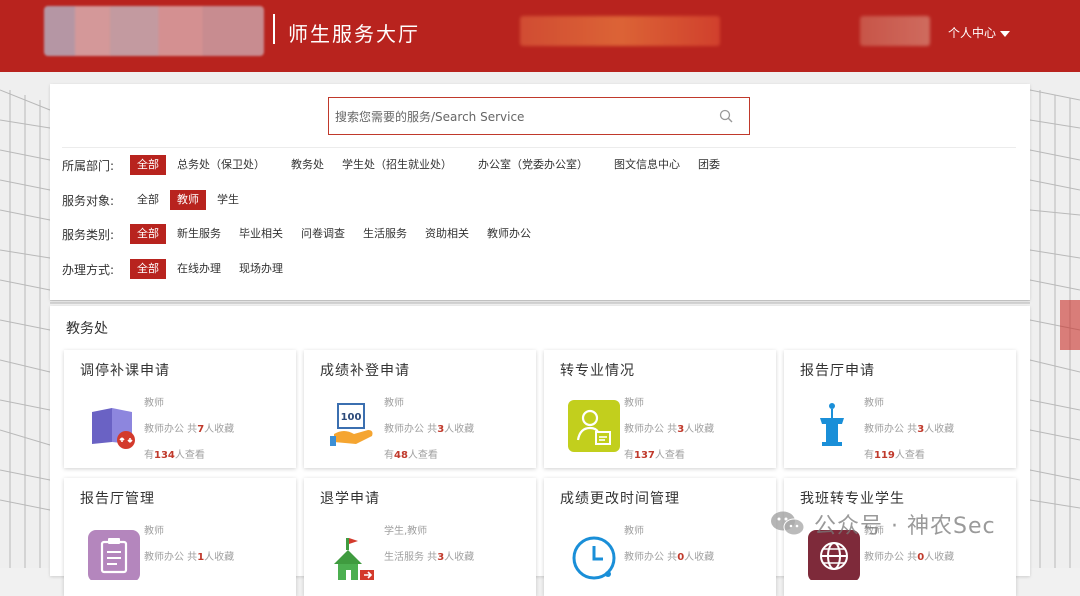 This screenshot has width=1080, height=596. What do you see at coordinates (113, 428) in the screenshot?
I see `book-swap-icon` at bounding box center [113, 428].